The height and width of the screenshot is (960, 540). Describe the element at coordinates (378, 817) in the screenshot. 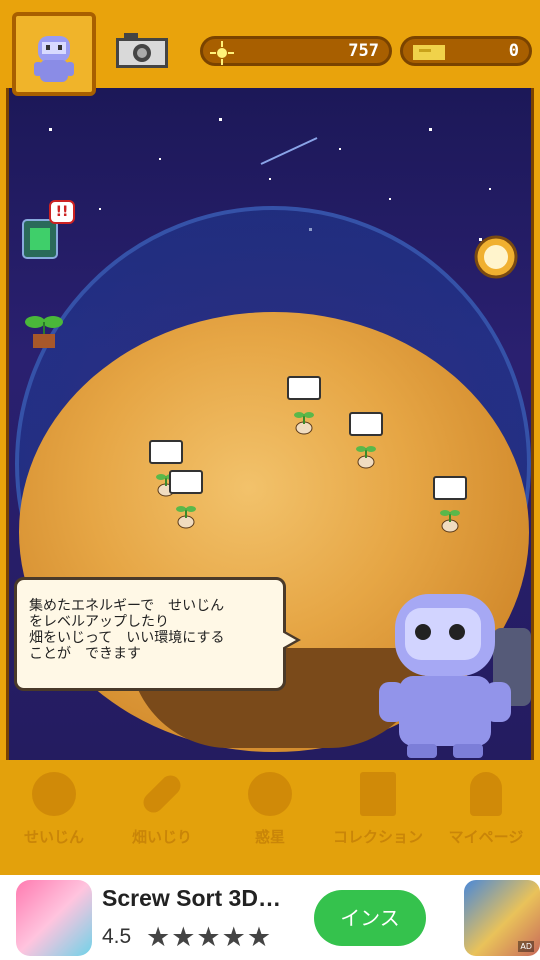

I see `nav-collection: コレクション` at that location.